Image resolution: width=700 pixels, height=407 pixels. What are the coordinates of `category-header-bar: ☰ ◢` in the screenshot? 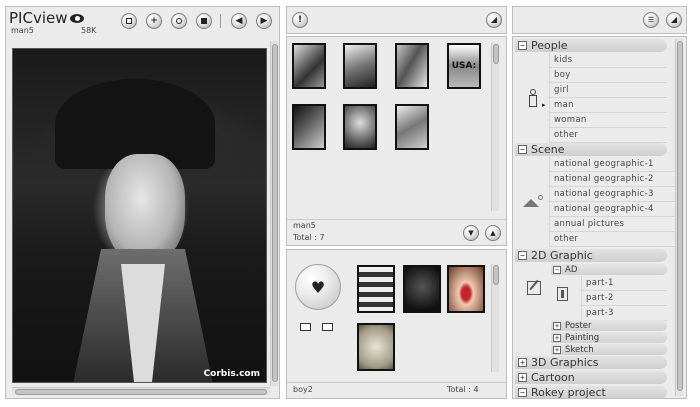 It's located at (599, 20).